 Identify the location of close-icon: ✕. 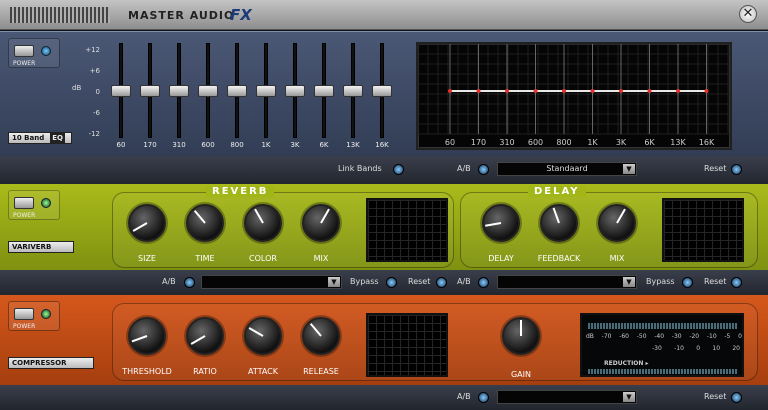
(748, 14).